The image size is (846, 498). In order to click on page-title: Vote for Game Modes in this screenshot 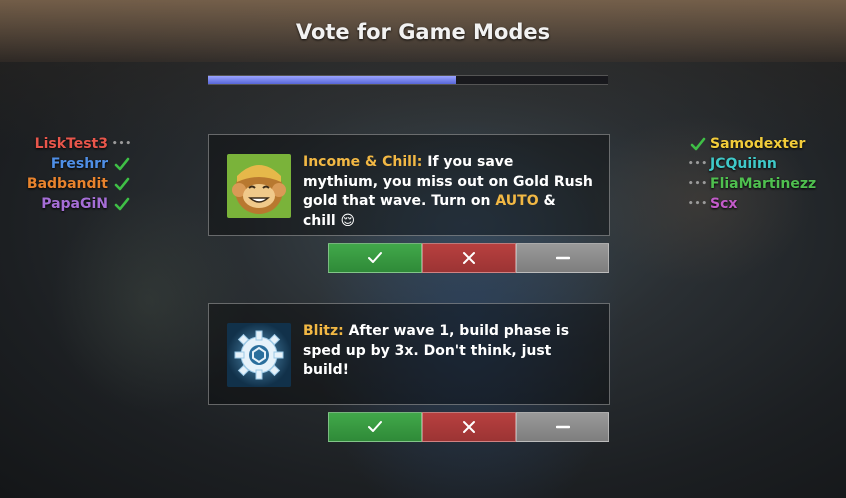, I will do `click(423, 32)`.